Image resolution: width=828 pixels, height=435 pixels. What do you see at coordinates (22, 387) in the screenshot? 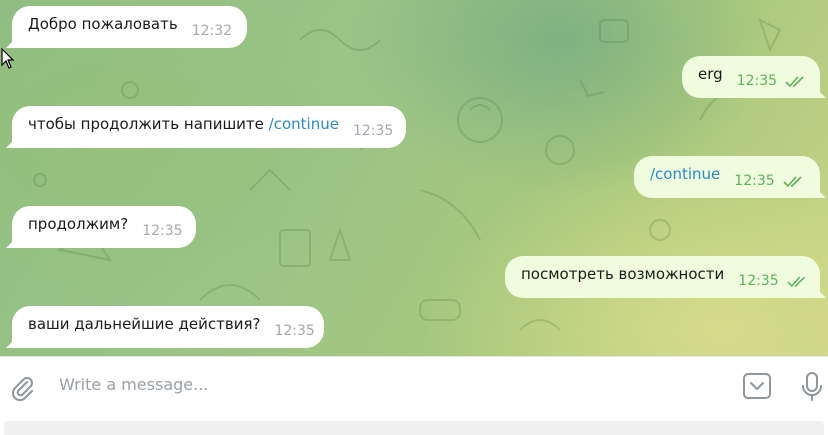
I see `paperclip-icon` at bounding box center [22, 387].